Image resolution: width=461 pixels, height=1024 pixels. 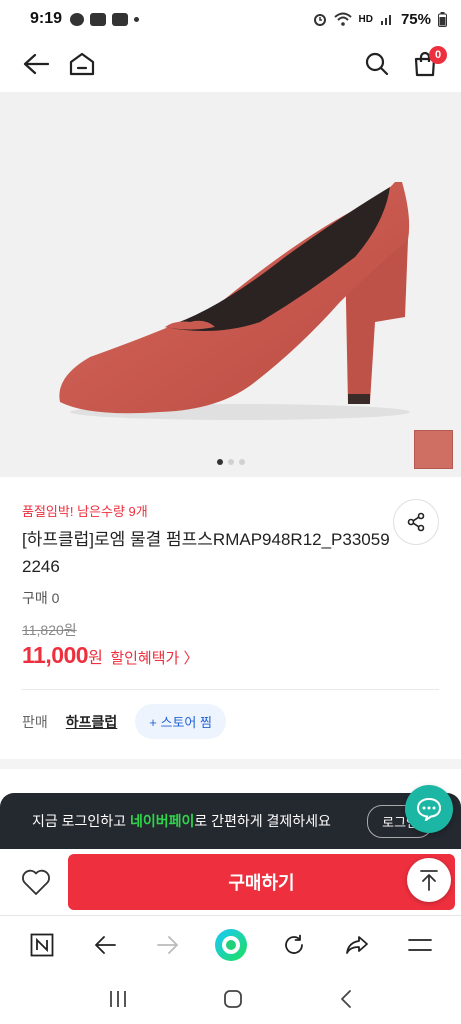 What do you see at coordinates (180, 721) in the screenshot?
I see `follow-store-button: + 스토어 찜` at bounding box center [180, 721].